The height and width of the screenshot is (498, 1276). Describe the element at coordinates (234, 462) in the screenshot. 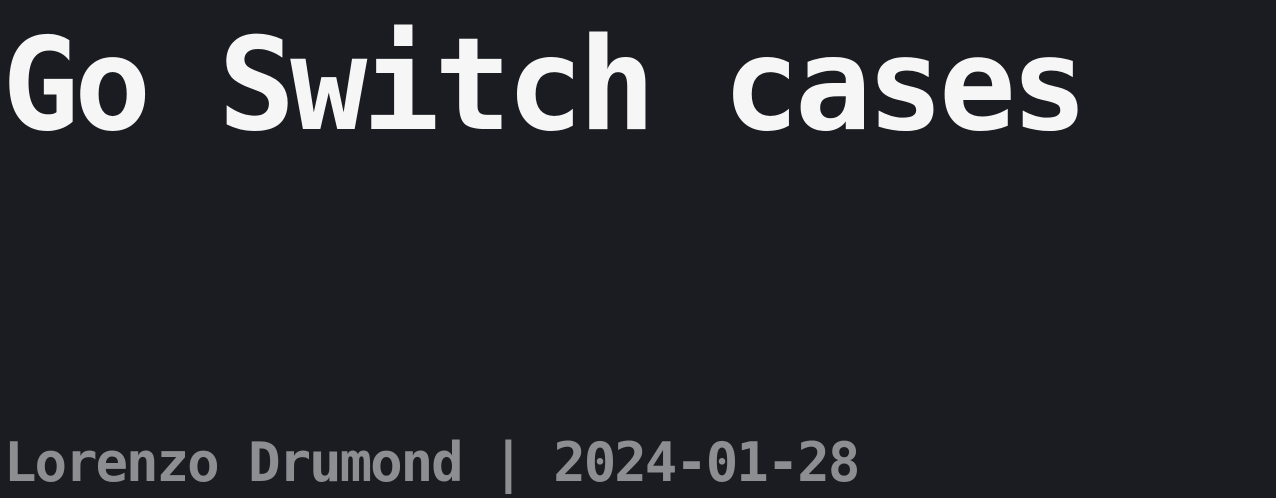

I see `post-author: Lorenzo Drumond` at that location.